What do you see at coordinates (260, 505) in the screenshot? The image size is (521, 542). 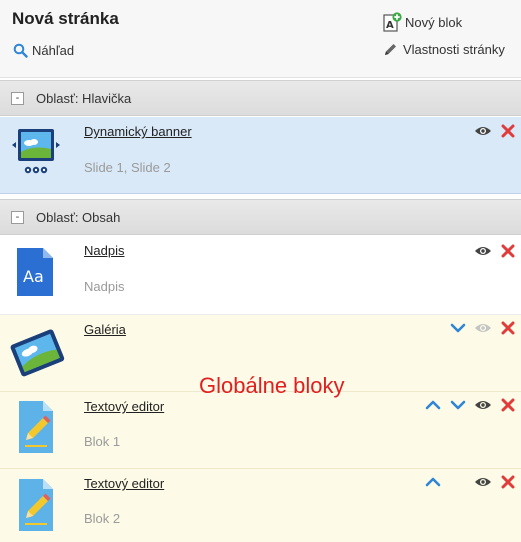 I see `block-text-editor-2: Textový editor Blok 2` at bounding box center [260, 505].